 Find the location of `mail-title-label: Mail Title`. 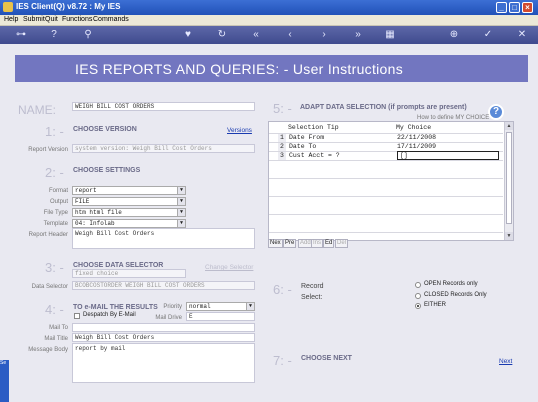

mail-title-label: Mail Title is located at coordinates (56, 339).